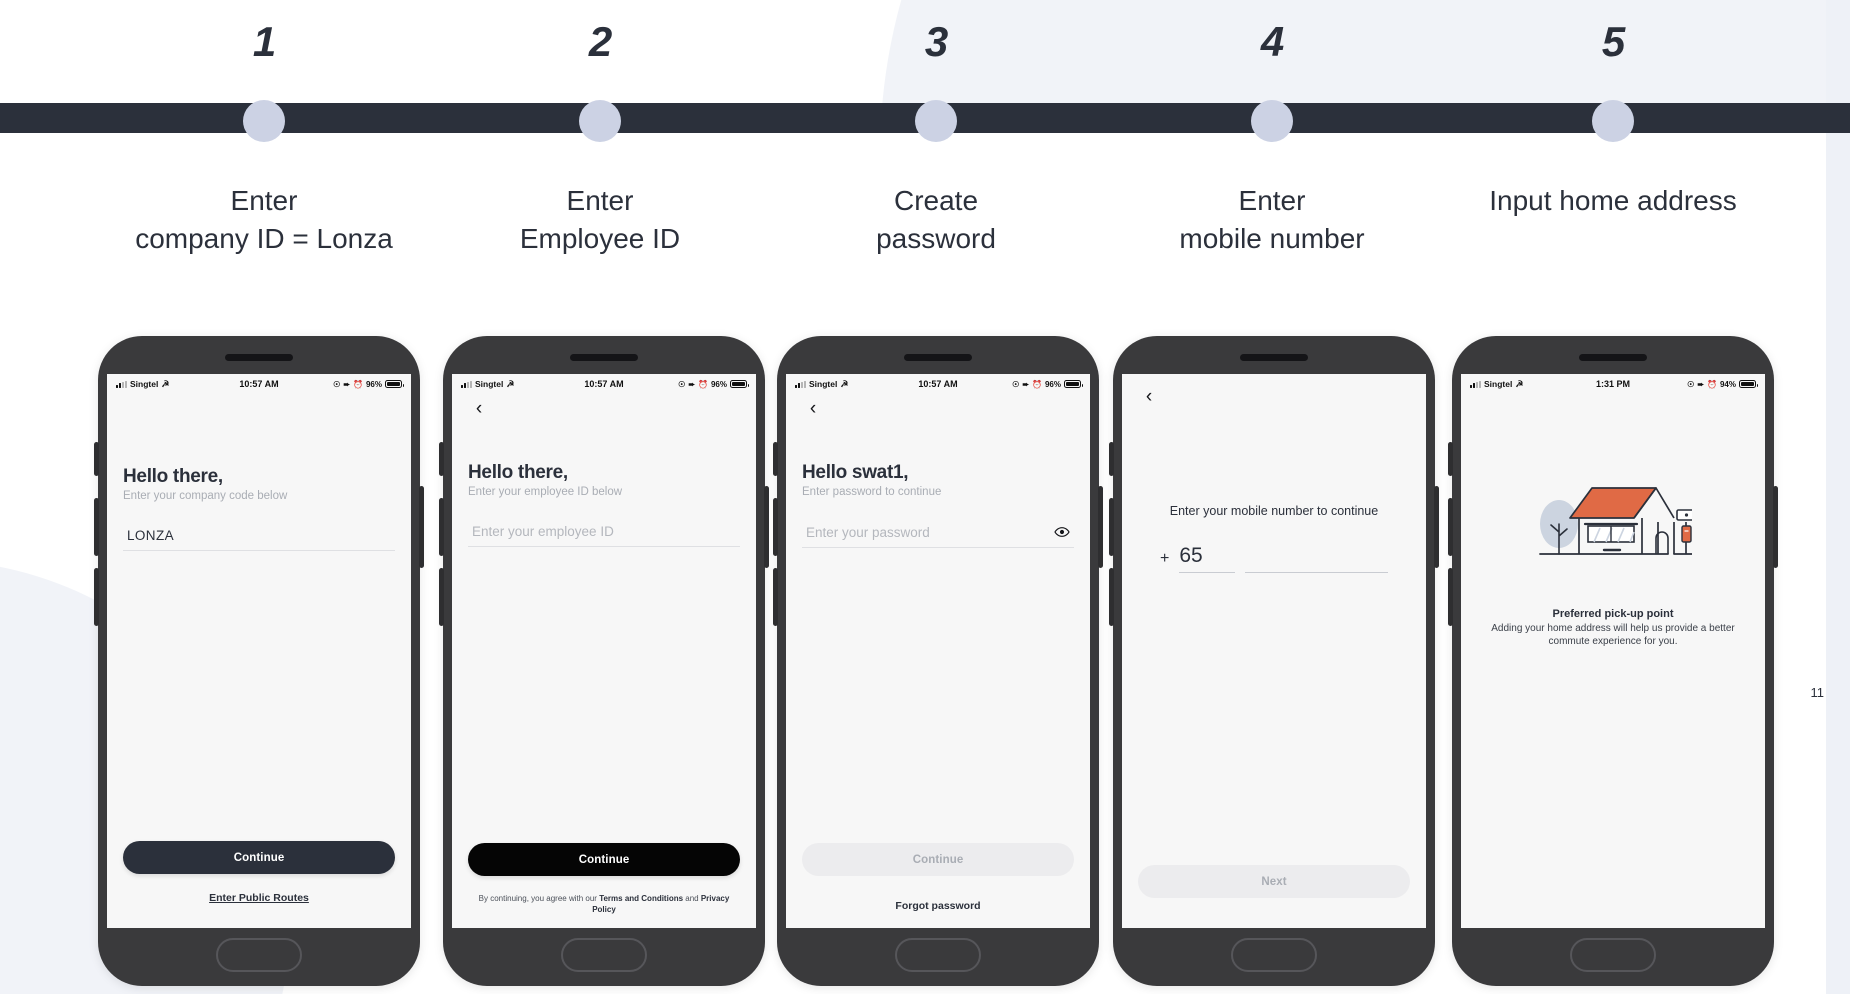  What do you see at coordinates (543, 531) in the screenshot?
I see `employee-id-placeholder: Enter your employee ID` at bounding box center [543, 531].